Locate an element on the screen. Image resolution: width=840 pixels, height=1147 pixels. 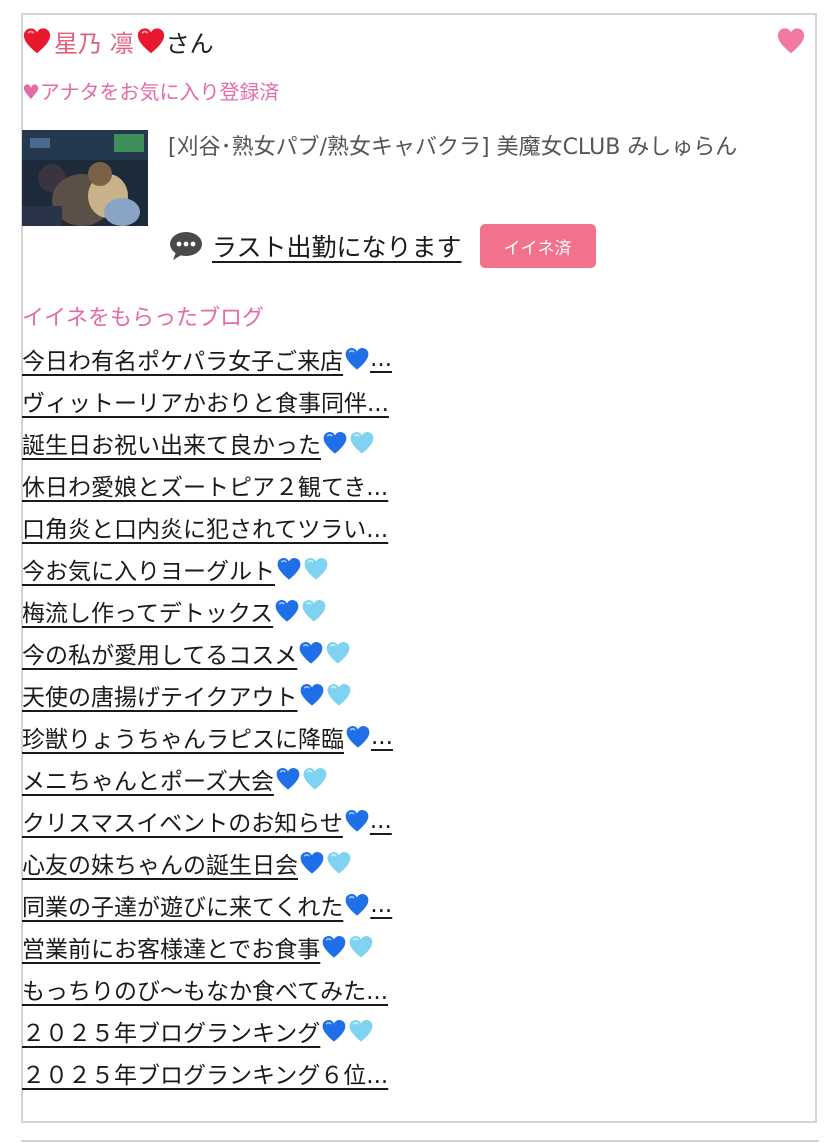
blog-title: 今日わ有名ポケパラ女子ご来店 is located at coordinates (183, 362).